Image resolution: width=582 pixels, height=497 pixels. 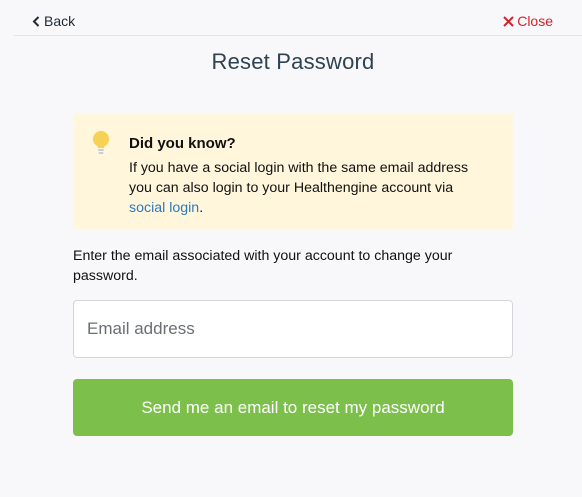 I want to click on tip-title: Did you know?, so click(x=182, y=143).